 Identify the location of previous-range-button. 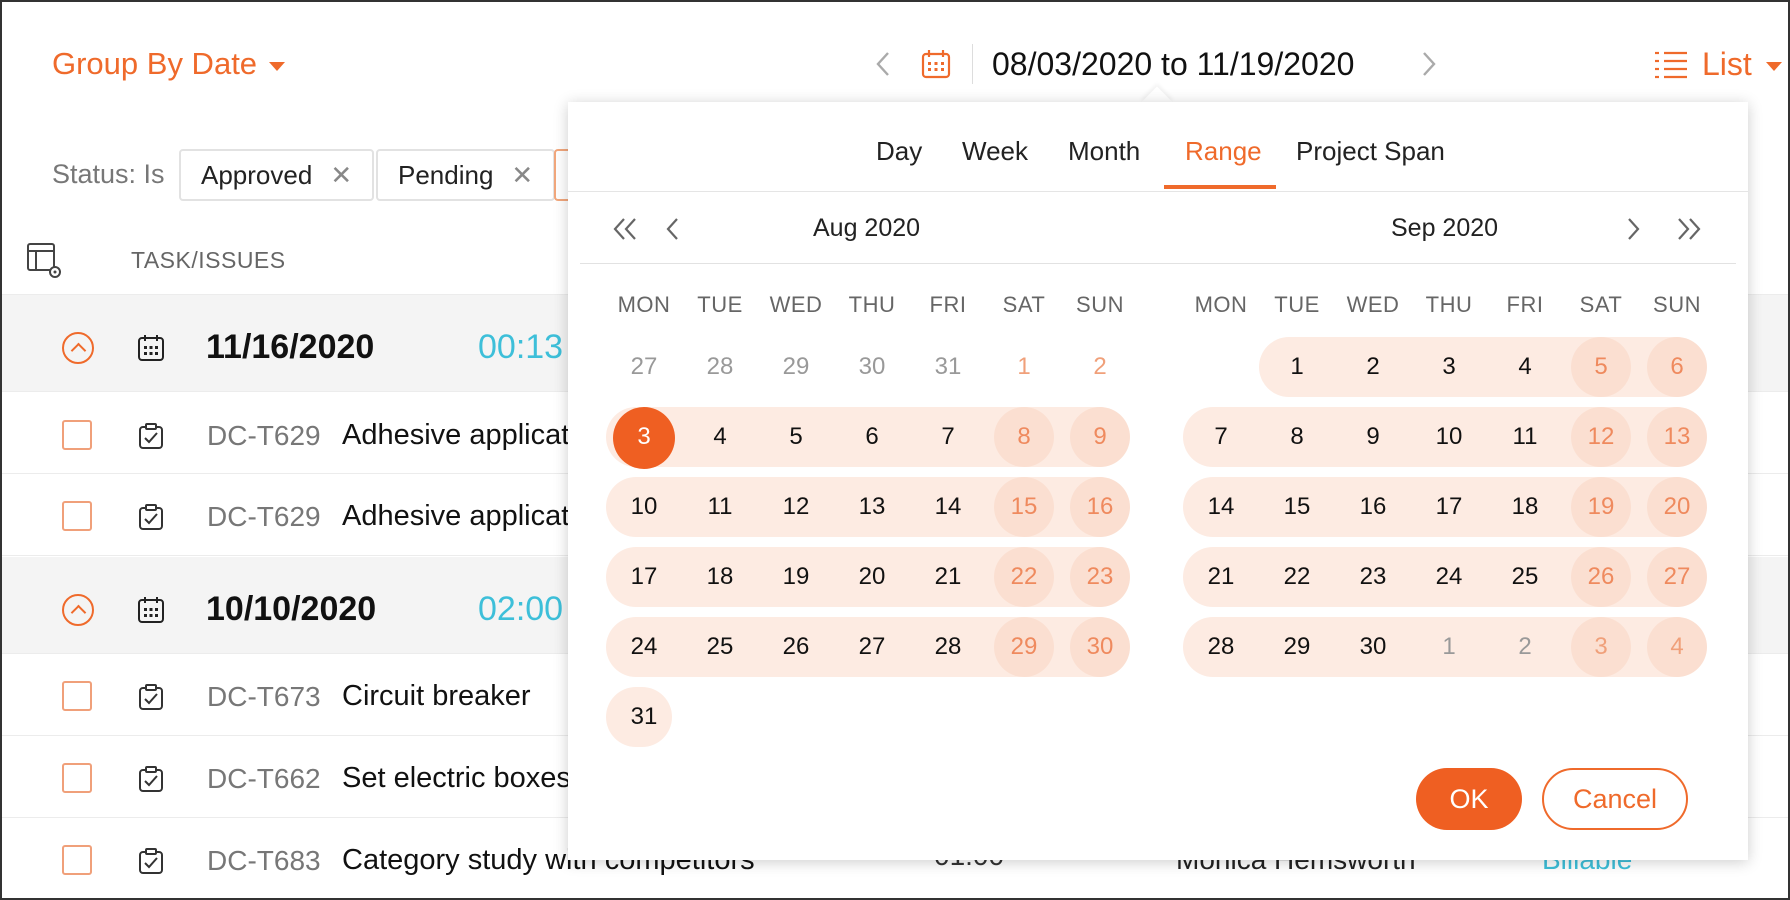
(883, 66).